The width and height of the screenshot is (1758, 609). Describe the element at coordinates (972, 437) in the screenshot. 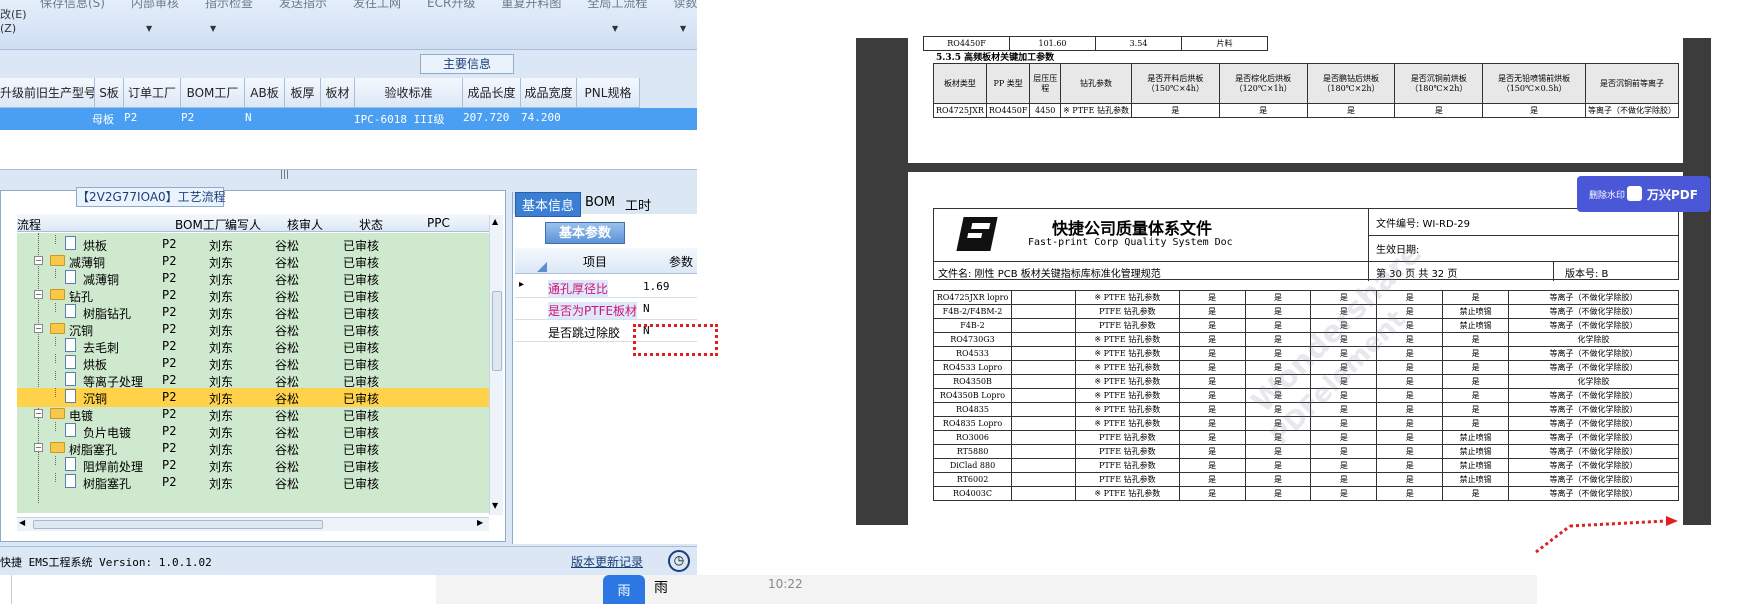

I see `pdf-cell: RO3006` at that location.